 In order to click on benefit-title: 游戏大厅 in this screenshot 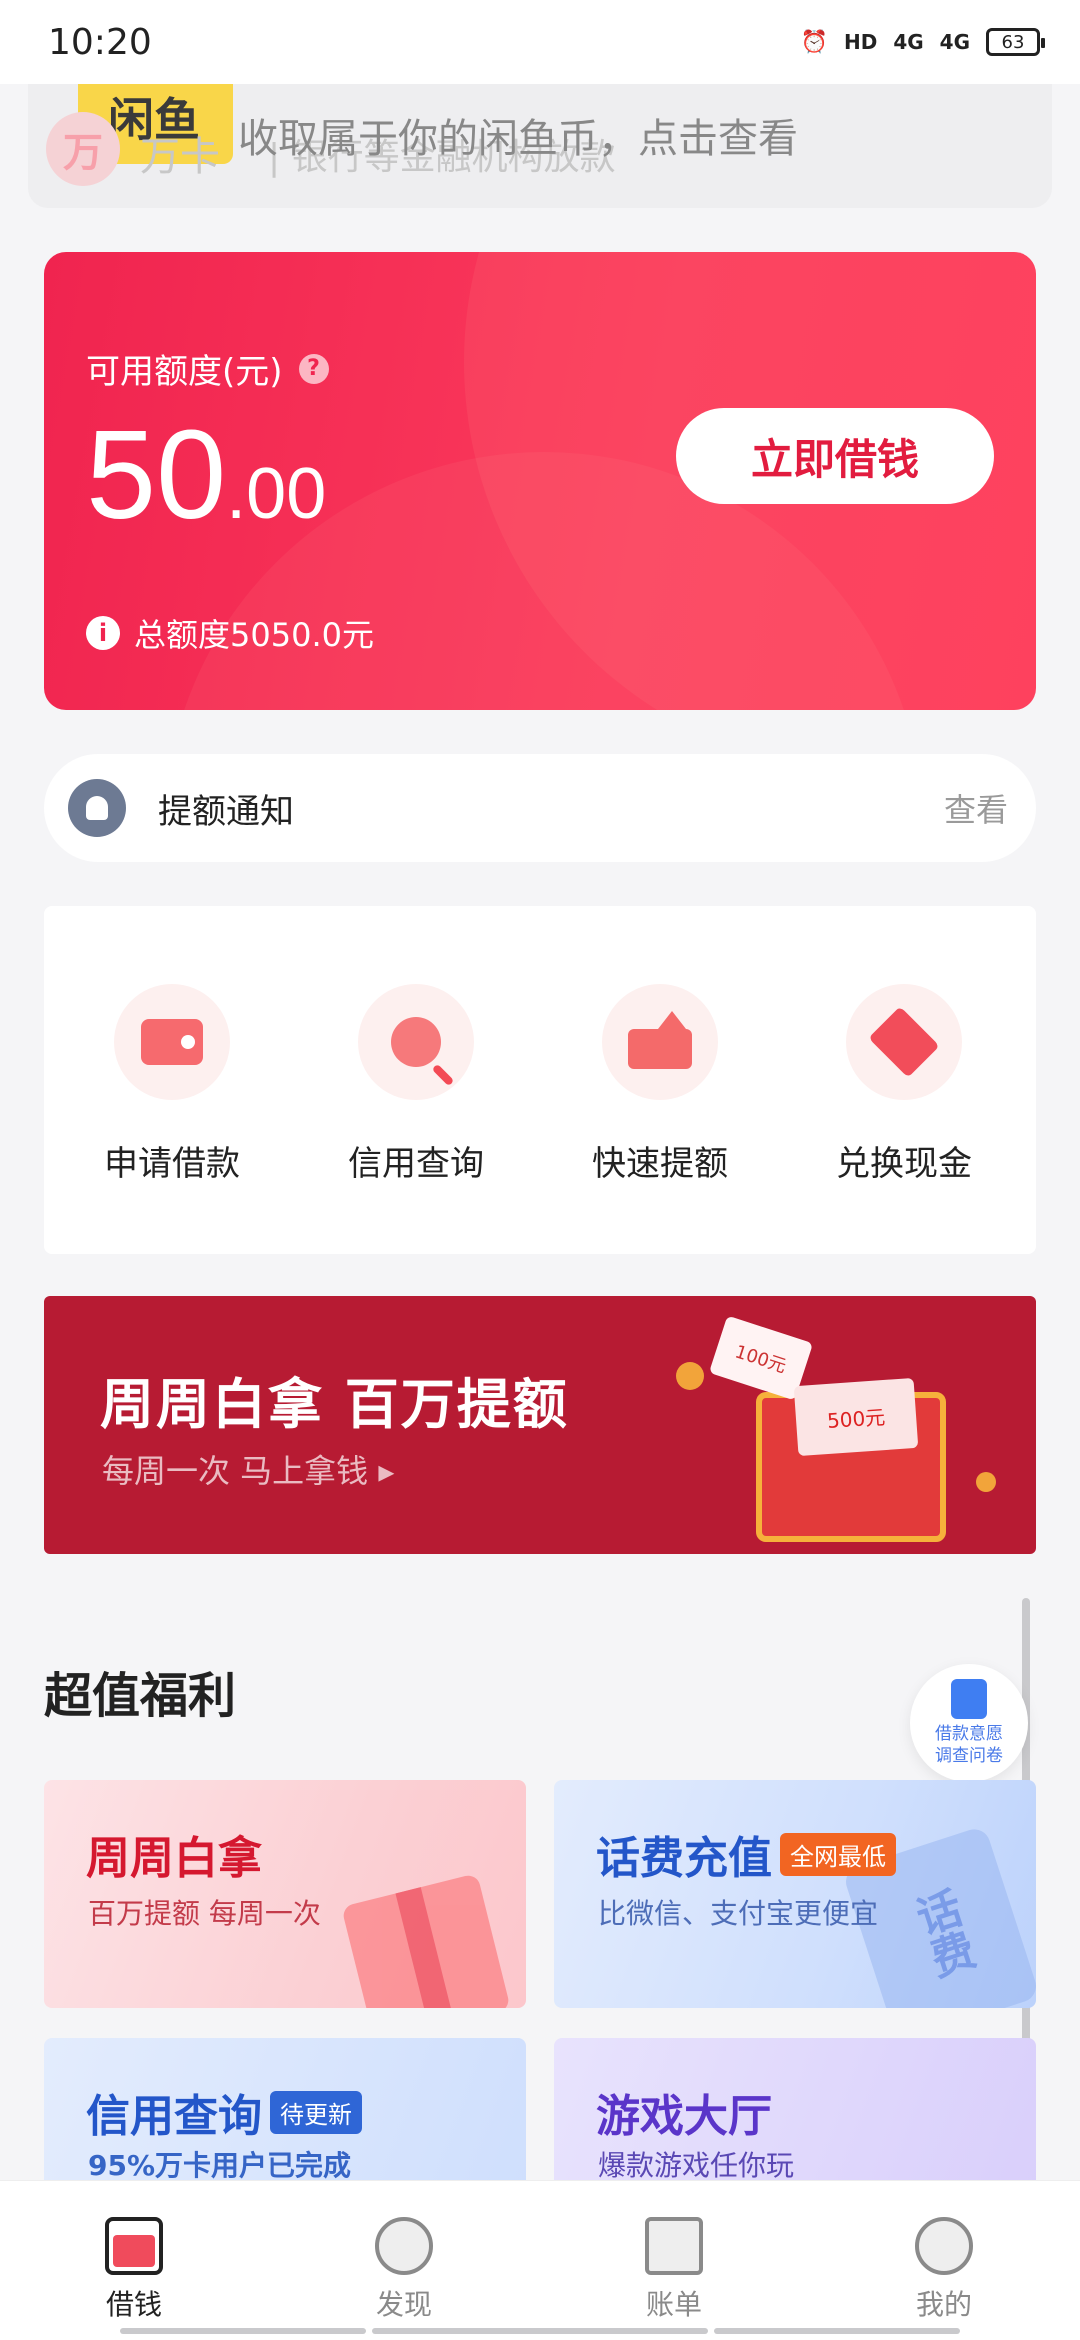, I will do `click(684, 2116)`.